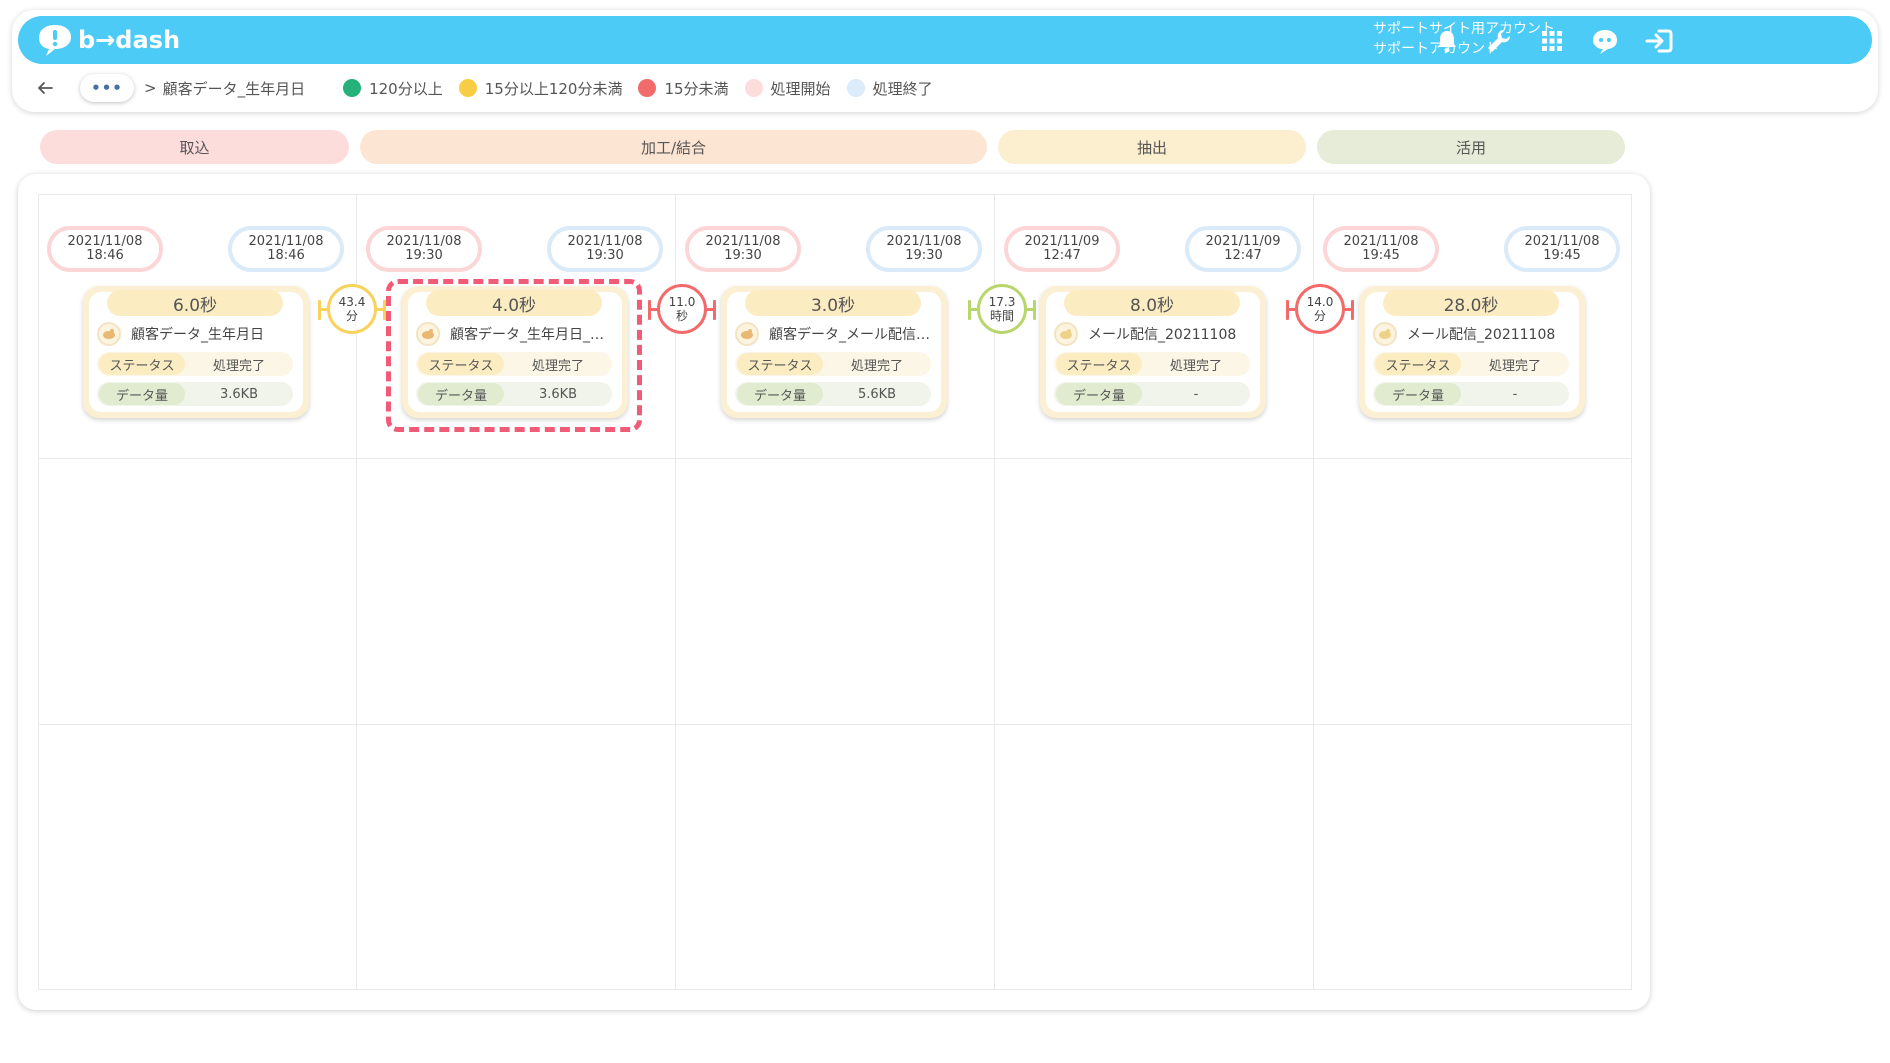  Describe the element at coordinates (129, 40) in the screenshot. I see `logo-text: b→dash` at that location.